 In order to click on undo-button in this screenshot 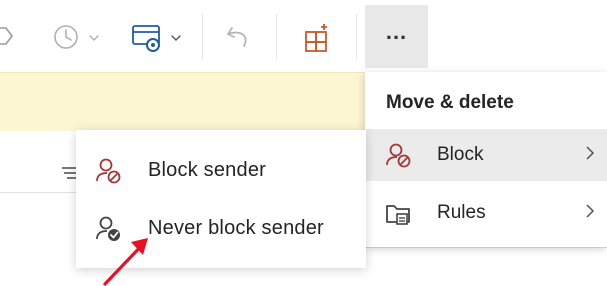, I will do `click(240, 37)`.